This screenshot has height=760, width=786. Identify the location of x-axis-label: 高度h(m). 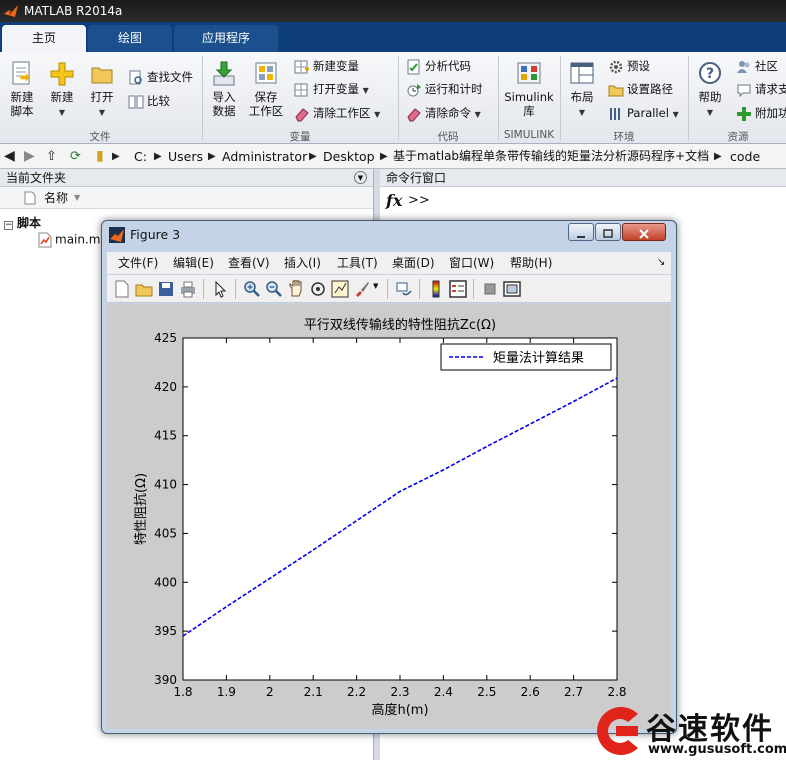
(399, 710).